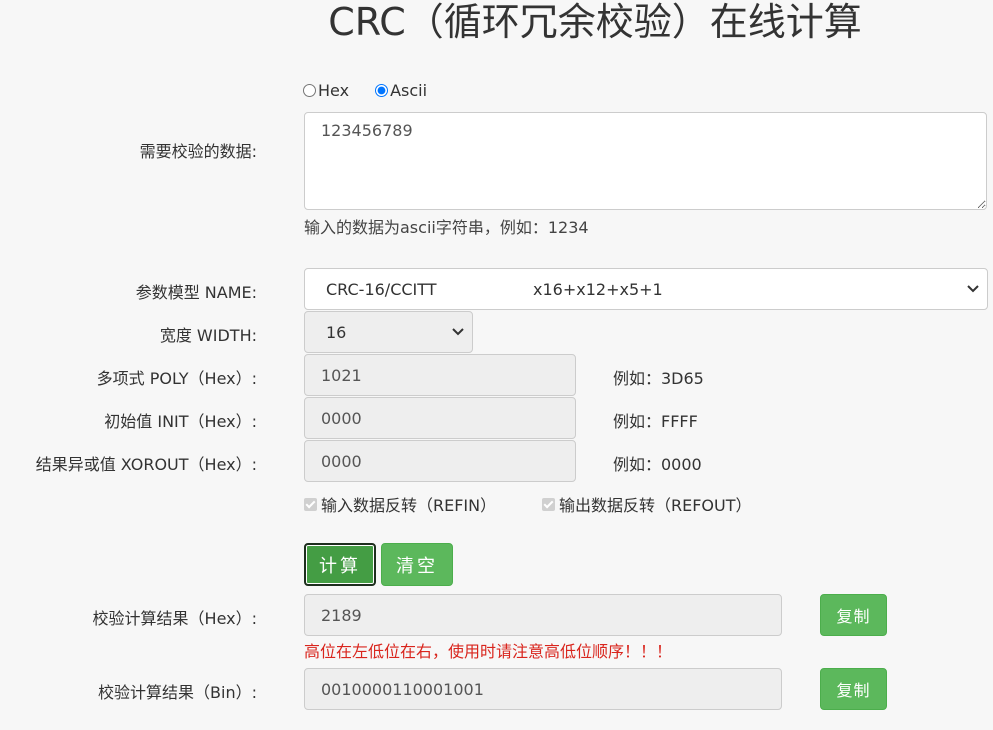 This screenshot has height=730, width=993. Describe the element at coordinates (488, 651) in the screenshot. I see `byte-order-warning: 高位在左低位在右，使用时请注意高低位顺序！！！` at that location.